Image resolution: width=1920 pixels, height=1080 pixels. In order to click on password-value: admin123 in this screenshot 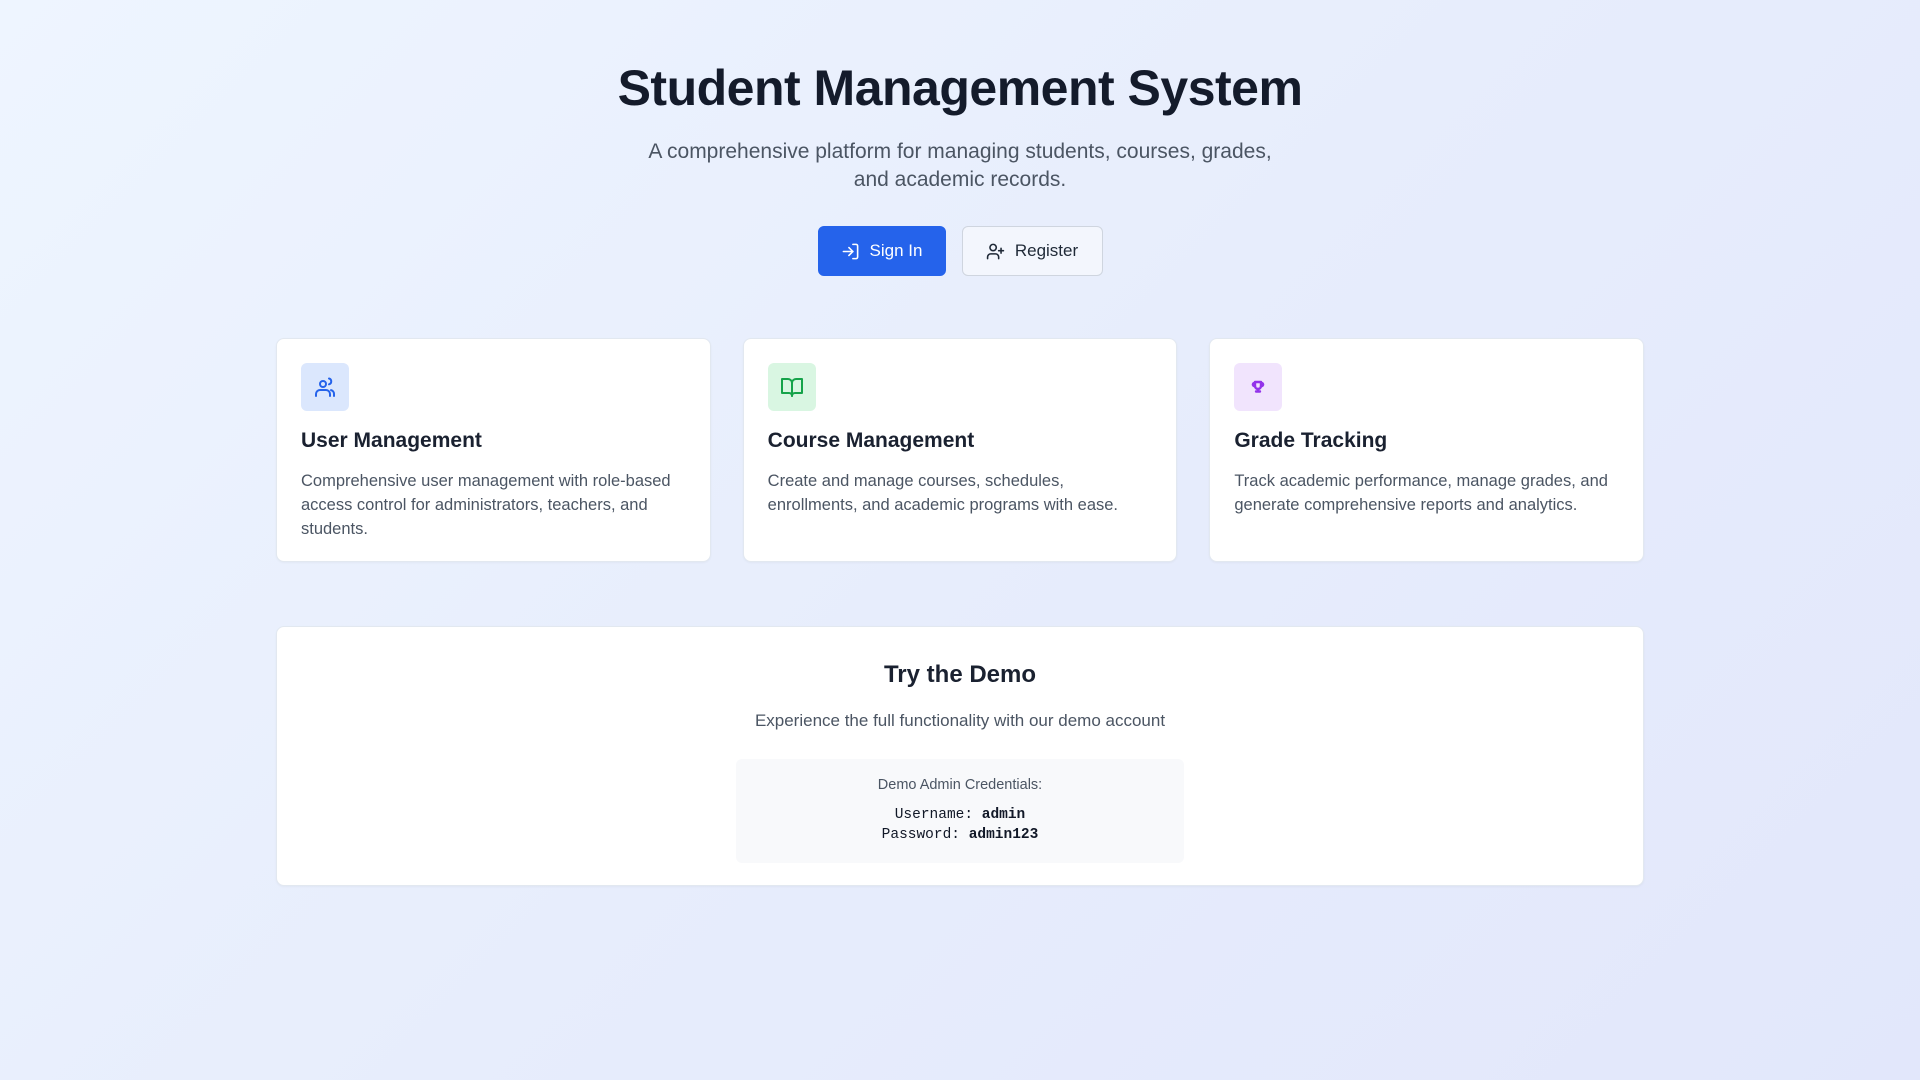, I will do `click(1003, 835)`.